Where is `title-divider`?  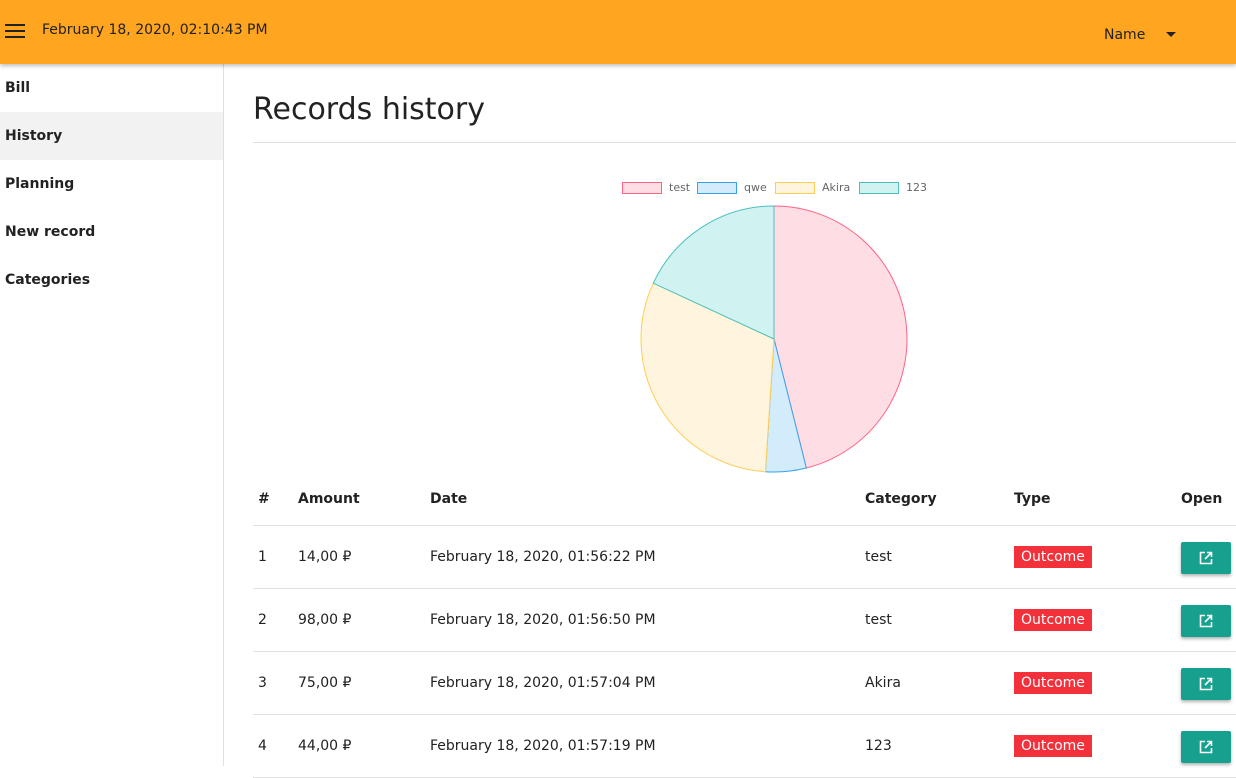
title-divider is located at coordinates (744, 142).